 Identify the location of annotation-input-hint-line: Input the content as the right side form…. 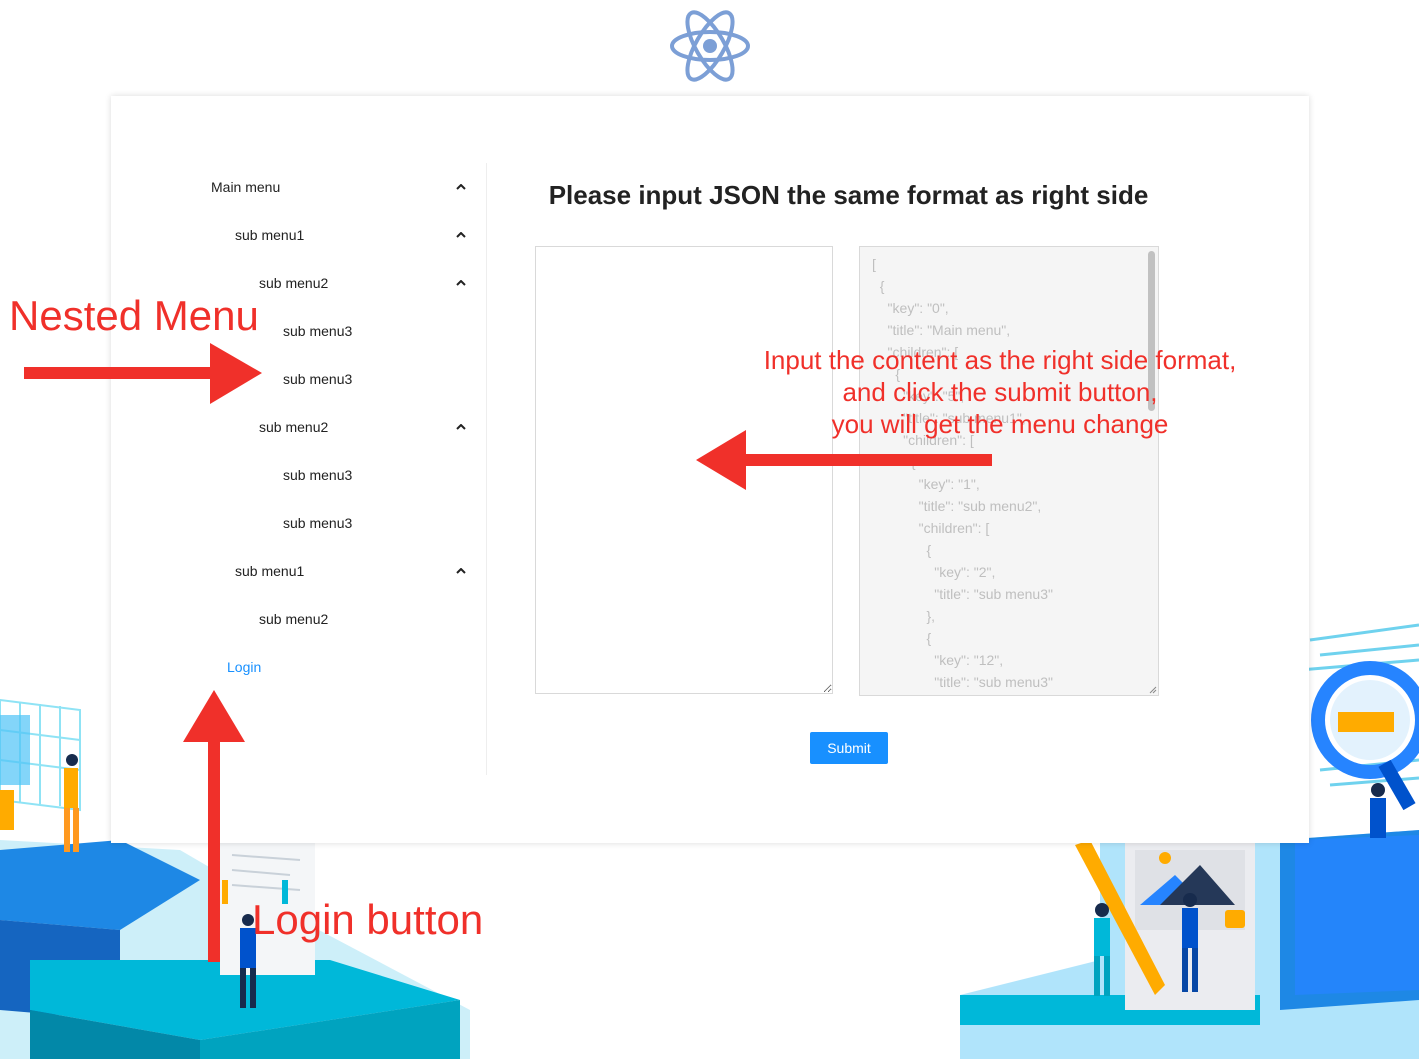
(1000, 360).